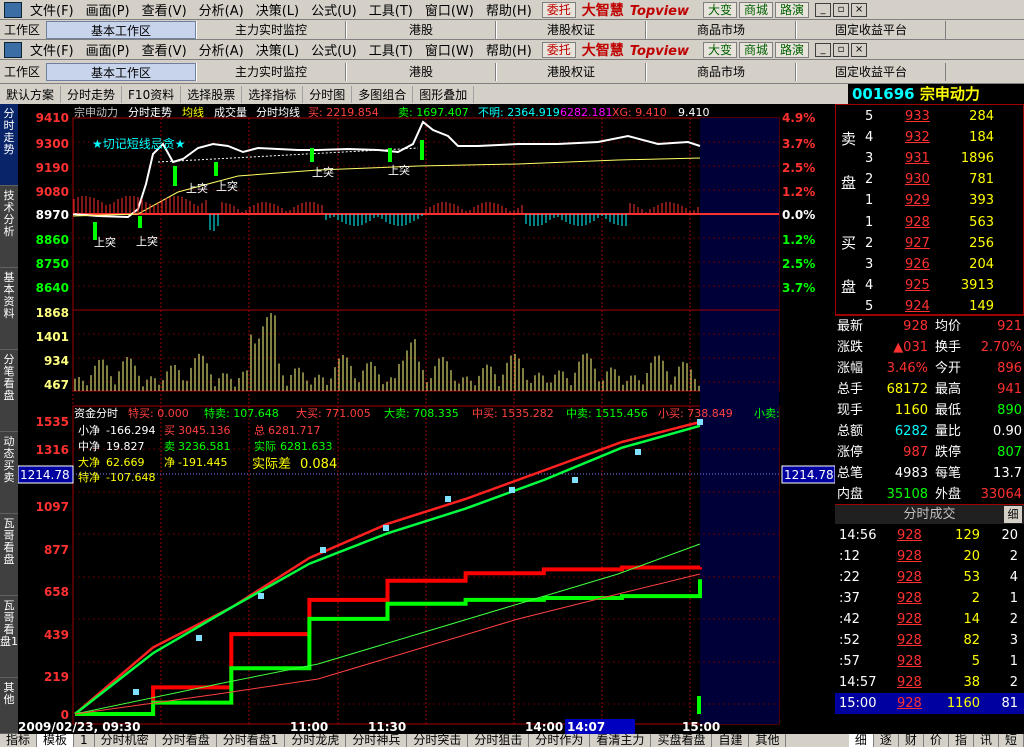  I want to click on legend-big-net-value: 62.669, so click(125, 462).